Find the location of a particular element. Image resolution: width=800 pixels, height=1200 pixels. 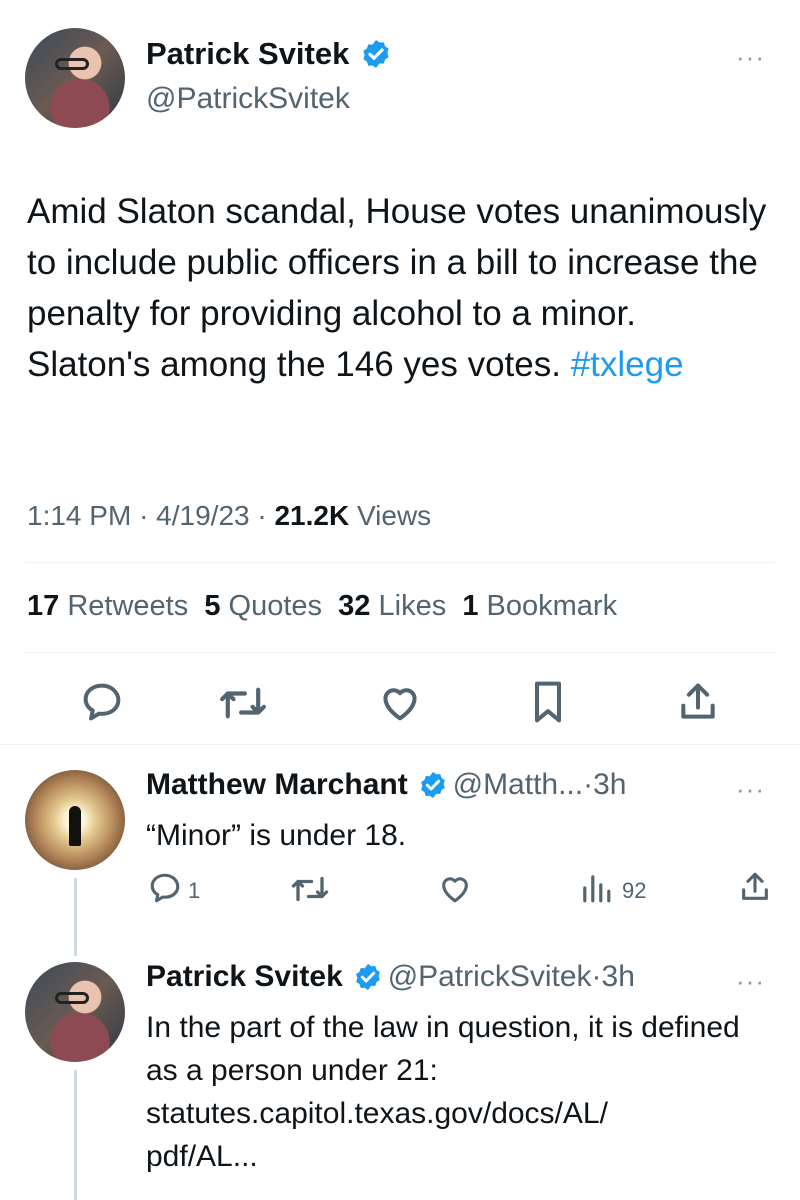

tweet-time: 1:14 PM is located at coordinates (79, 515).